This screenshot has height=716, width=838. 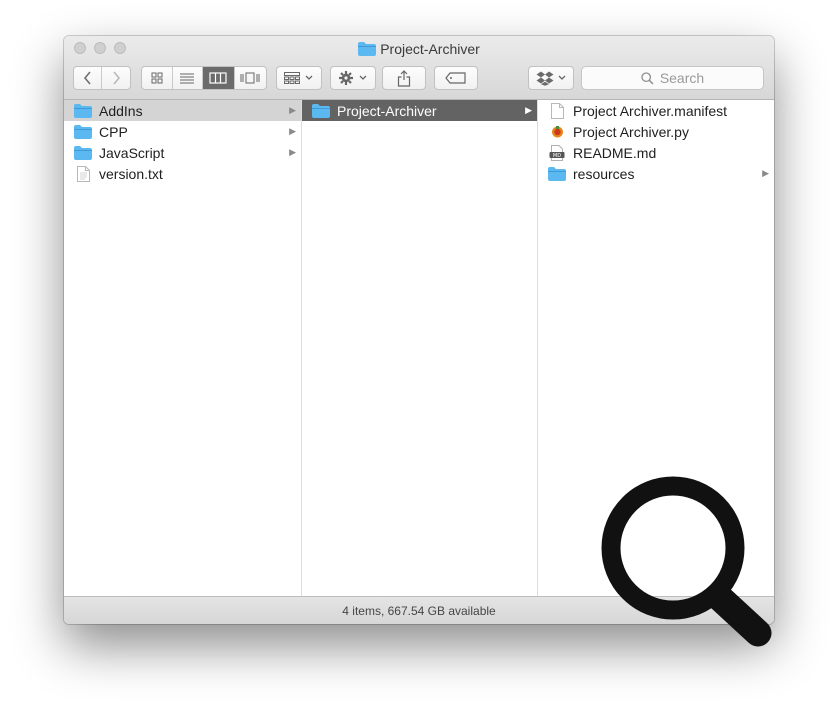 I want to click on markdown-file-icon: MD, so click(x=557, y=152).